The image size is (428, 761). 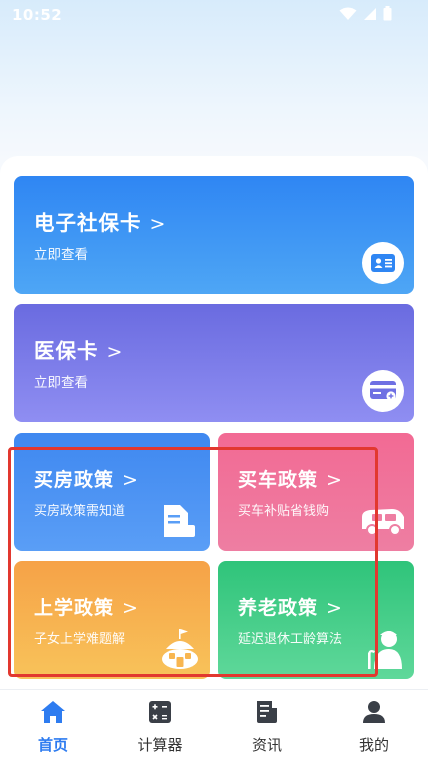 What do you see at coordinates (37, 15) in the screenshot?
I see `status-time: 10:52` at bounding box center [37, 15].